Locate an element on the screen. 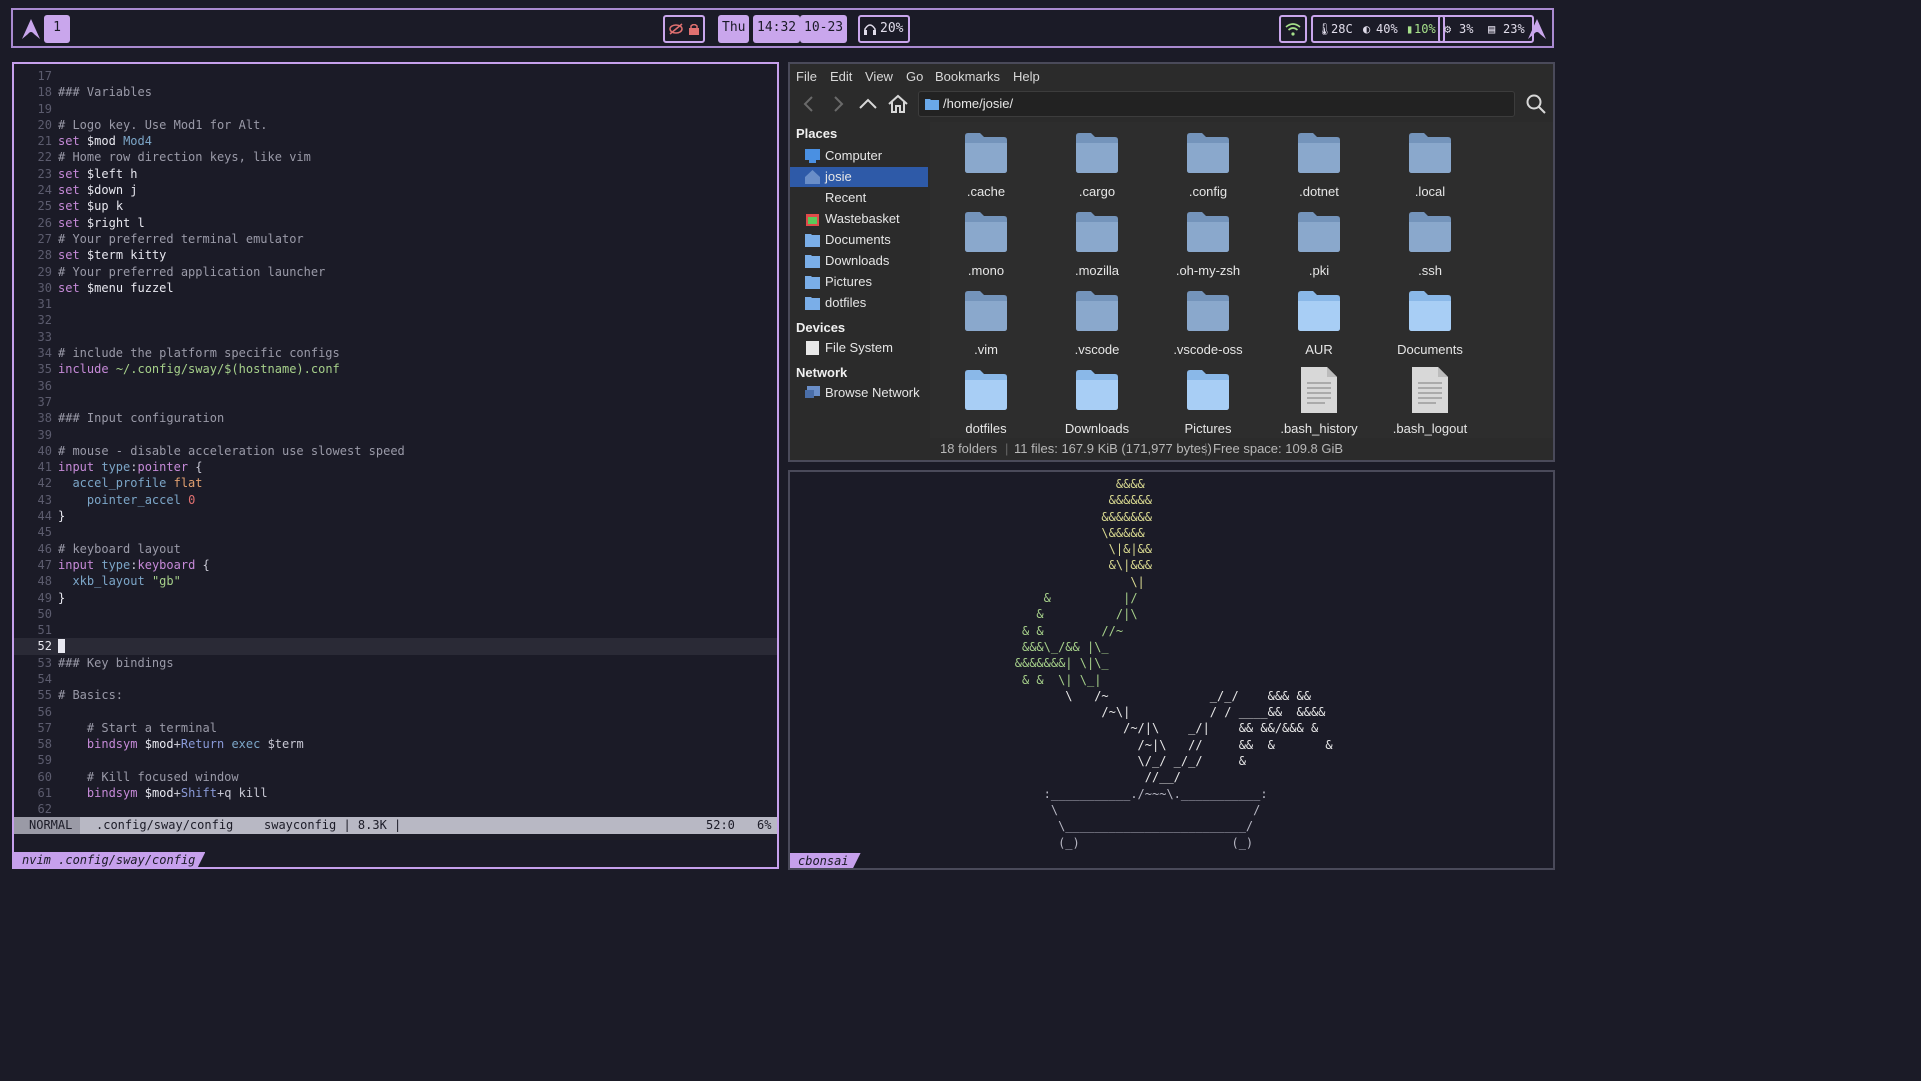 Image resolution: width=1921 pixels, height=1081 pixels. code-line: 25 set $up k is located at coordinates (395, 206).